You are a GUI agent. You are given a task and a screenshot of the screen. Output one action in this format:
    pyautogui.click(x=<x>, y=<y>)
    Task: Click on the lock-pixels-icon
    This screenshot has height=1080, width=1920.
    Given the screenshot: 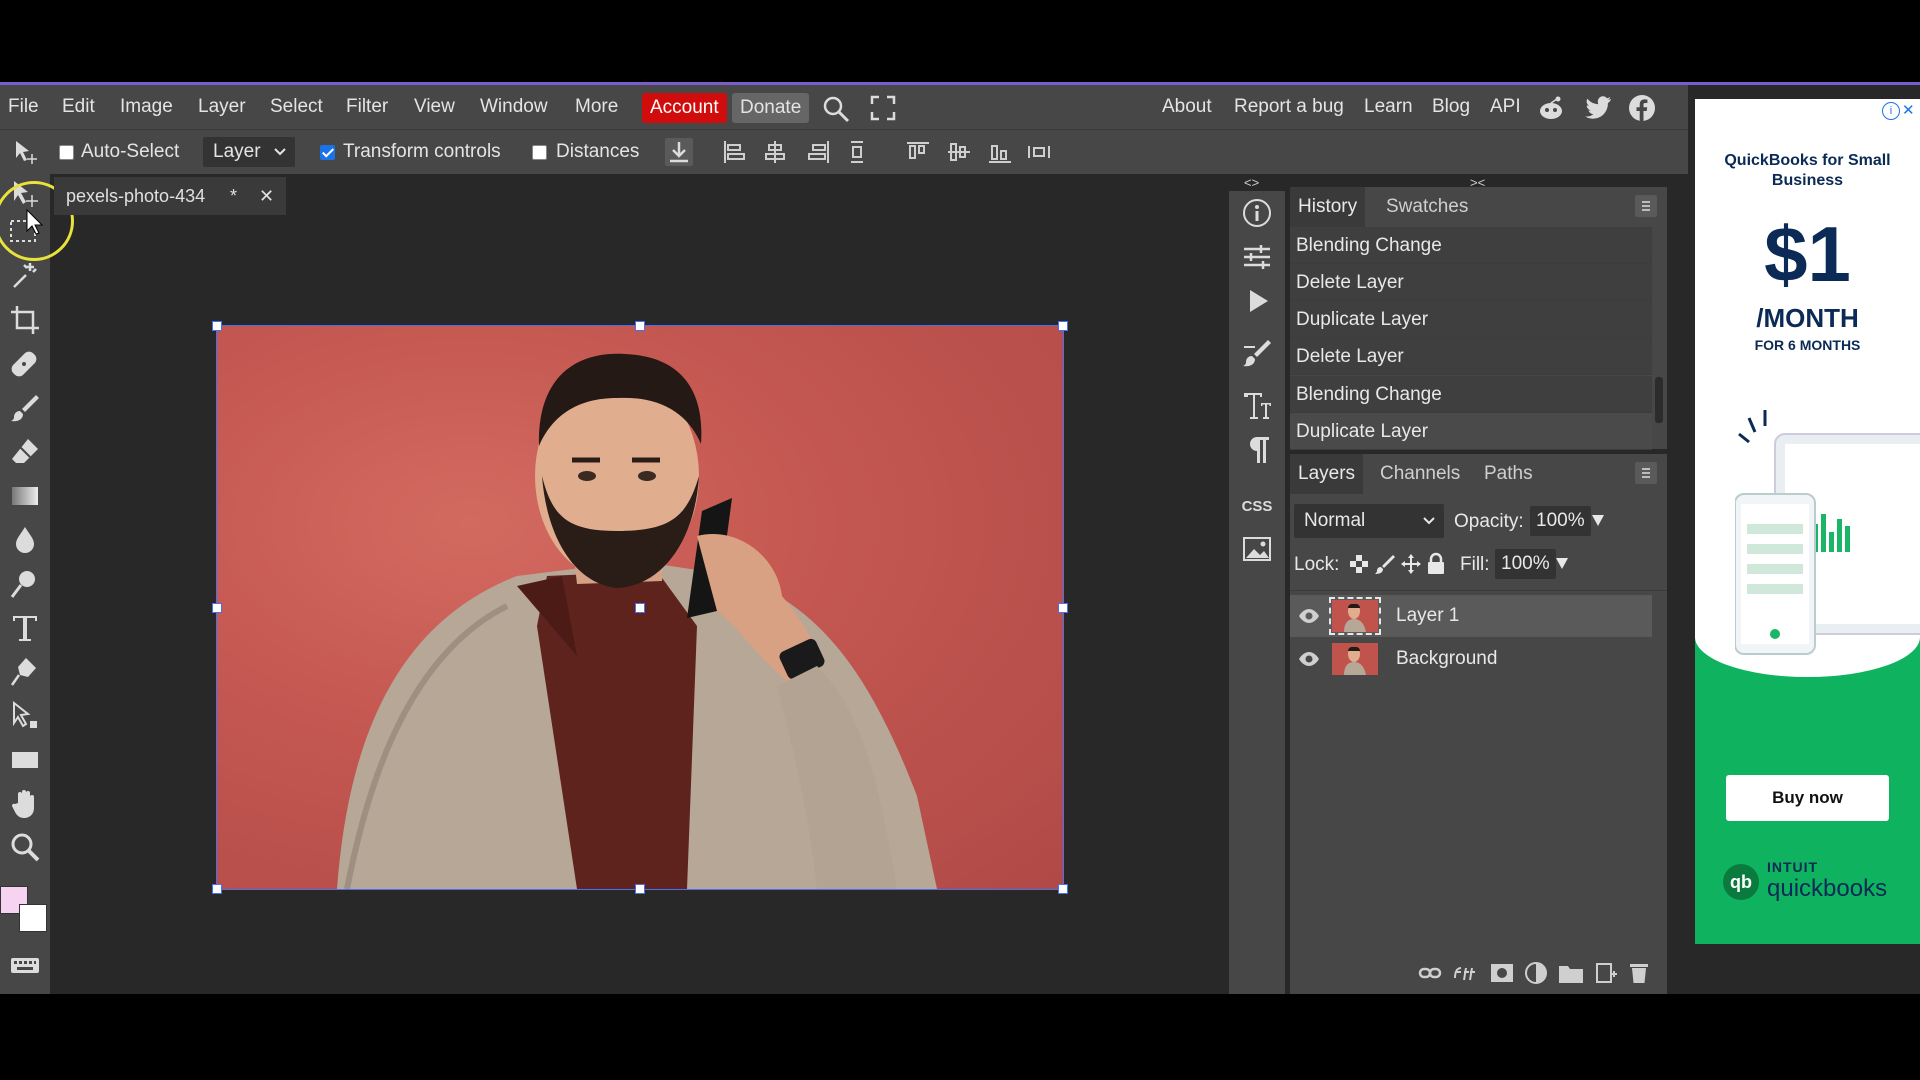 What is the action you would take?
    pyautogui.click(x=1385, y=566)
    